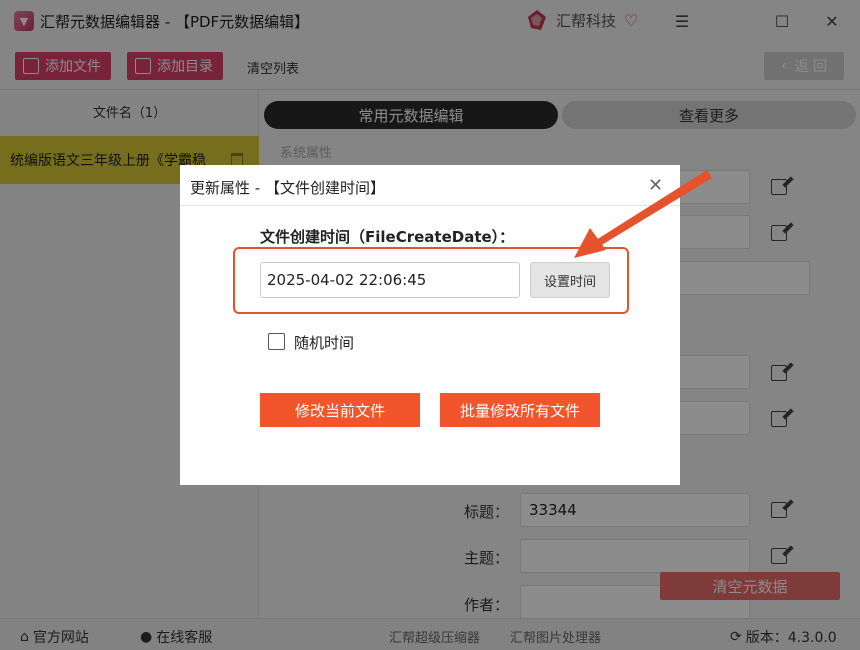 The width and height of the screenshot is (860, 650). What do you see at coordinates (520, 410) in the screenshot?
I see `modify-all-button: 批量修改所有文件` at bounding box center [520, 410].